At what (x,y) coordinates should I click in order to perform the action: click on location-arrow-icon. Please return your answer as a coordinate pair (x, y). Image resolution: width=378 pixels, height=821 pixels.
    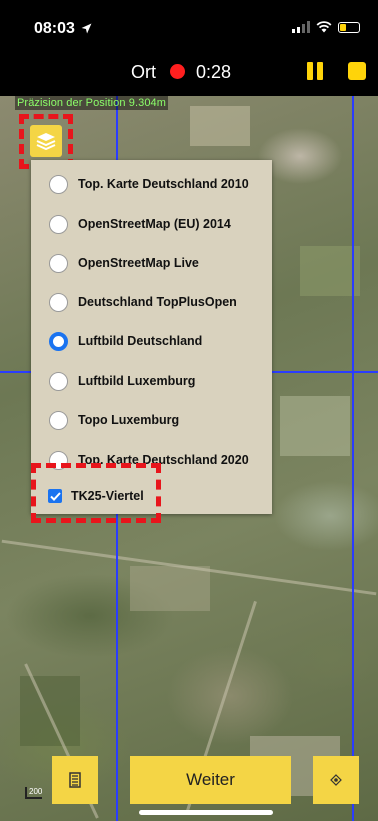
    Looking at the image, I should click on (86, 28).